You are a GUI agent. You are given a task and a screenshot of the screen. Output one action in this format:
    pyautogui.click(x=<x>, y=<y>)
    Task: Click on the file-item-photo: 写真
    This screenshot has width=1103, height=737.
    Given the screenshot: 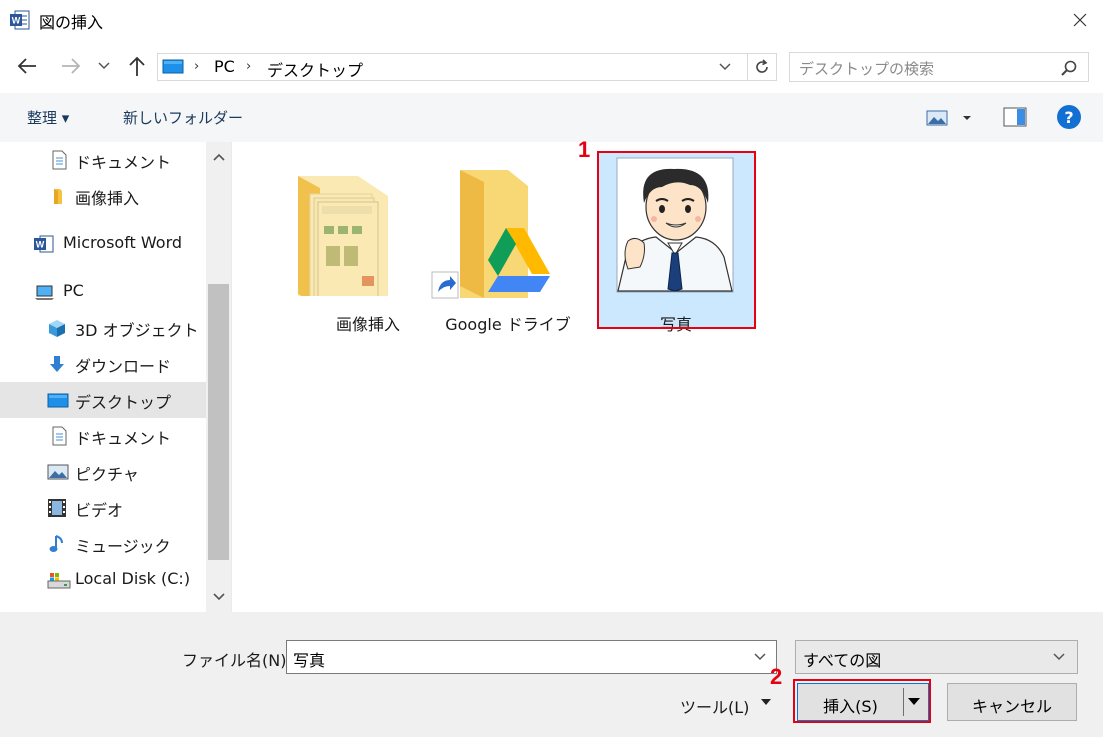 What is the action you would take?
    pyautogui.click(x=676, y=243)
    